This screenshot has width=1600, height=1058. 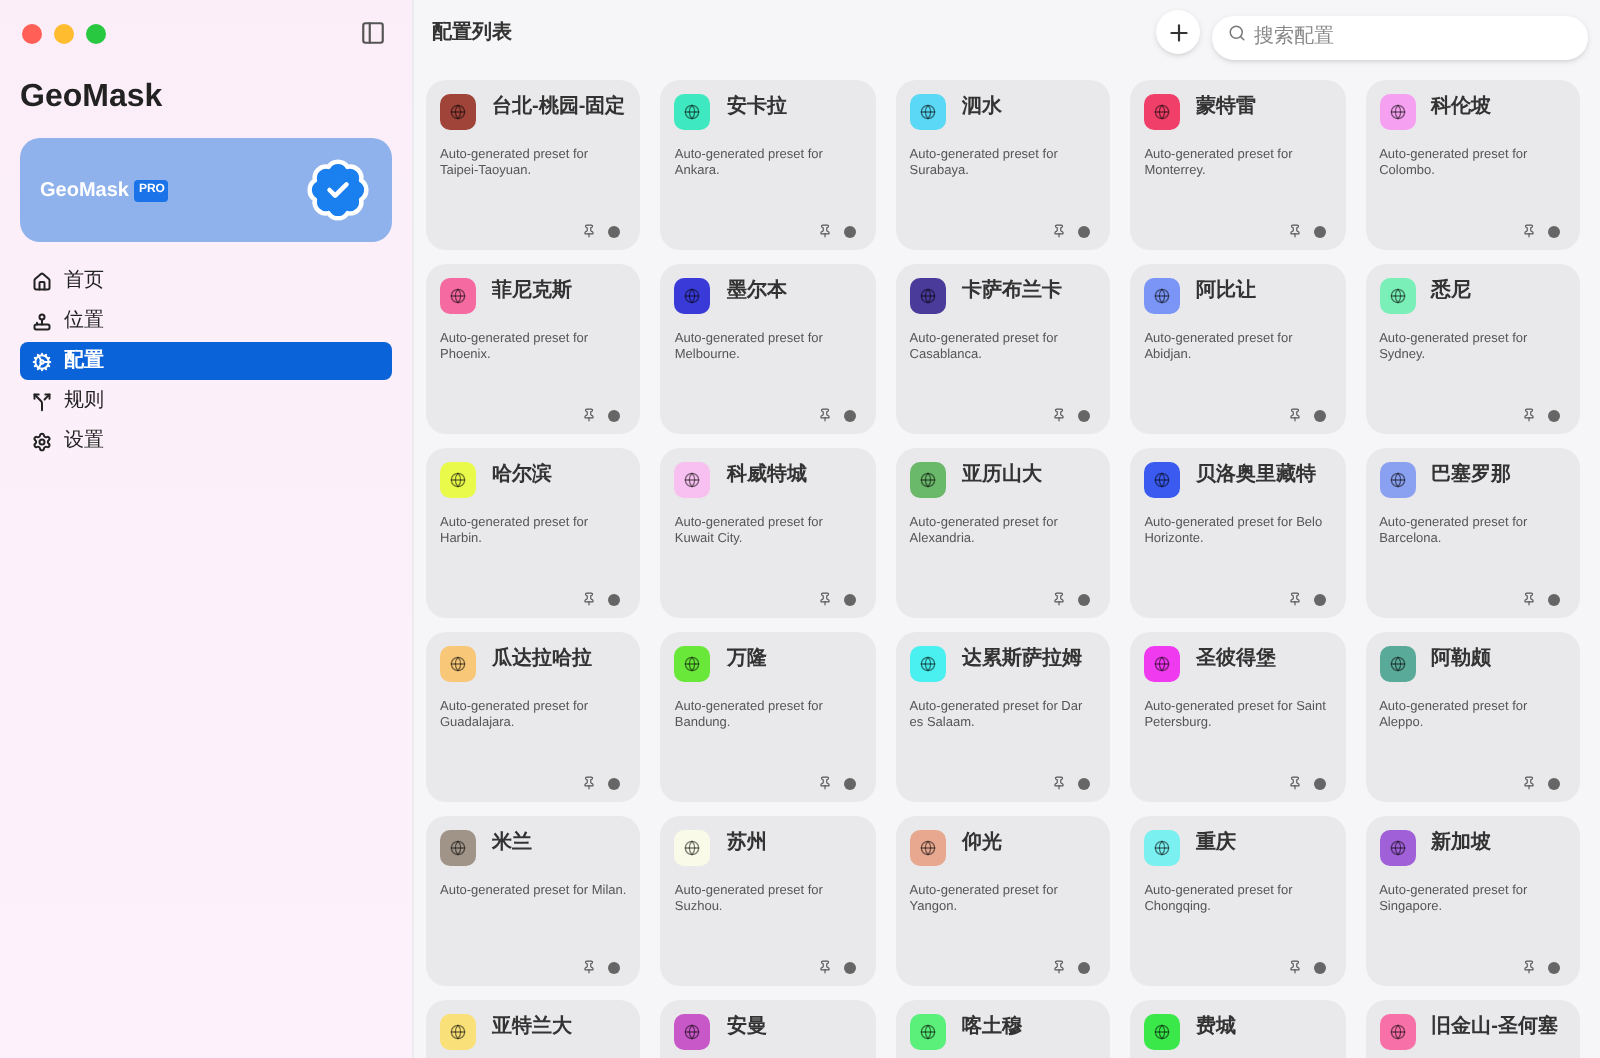 I want to click on preset-name: 旧金山-圣何塞, so click(x=1494, y=1027).